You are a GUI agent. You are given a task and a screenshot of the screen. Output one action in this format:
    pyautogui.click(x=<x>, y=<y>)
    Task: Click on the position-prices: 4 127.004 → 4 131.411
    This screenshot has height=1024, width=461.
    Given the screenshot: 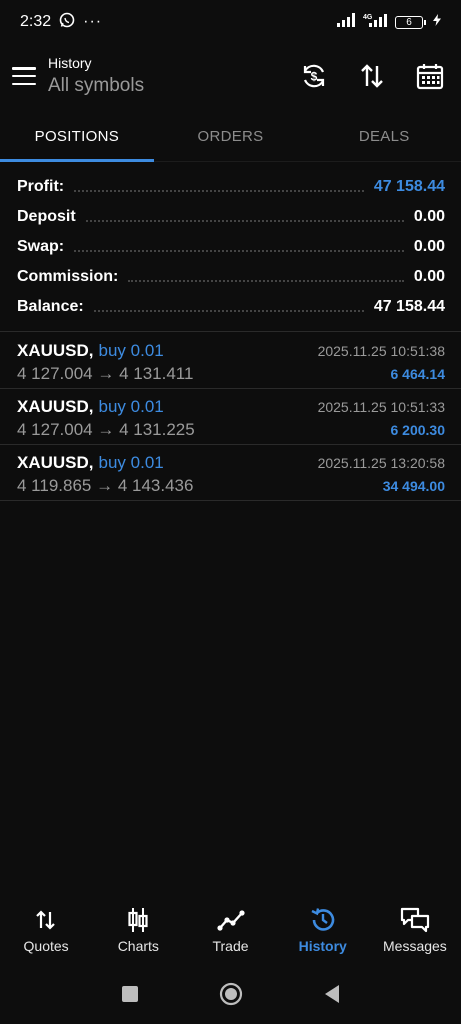 What is the action you would take?
    pyautogui.click(x=105, y=373)
    